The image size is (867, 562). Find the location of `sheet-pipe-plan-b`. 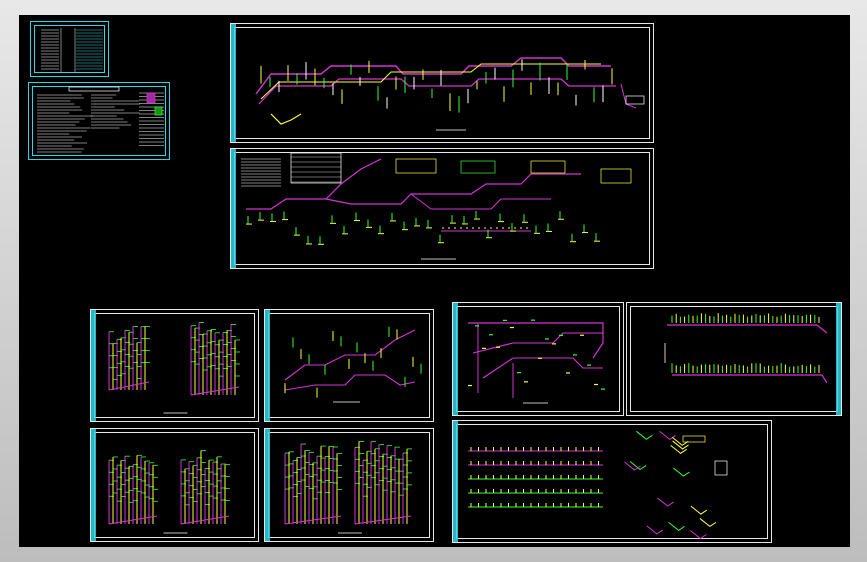

sheet-pipe-plan-b is located at coordinates (538, 359).